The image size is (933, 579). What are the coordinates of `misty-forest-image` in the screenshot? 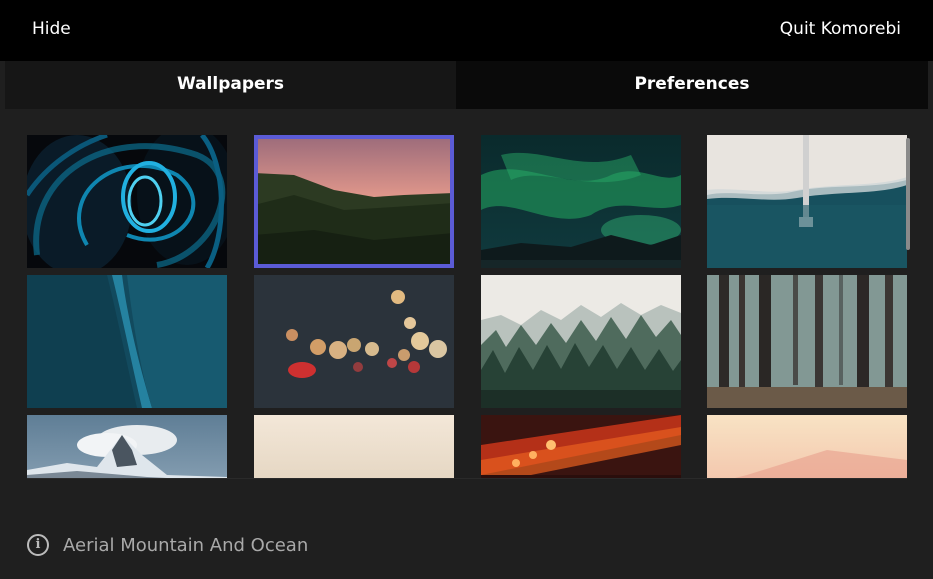 It's located at (581, 341).